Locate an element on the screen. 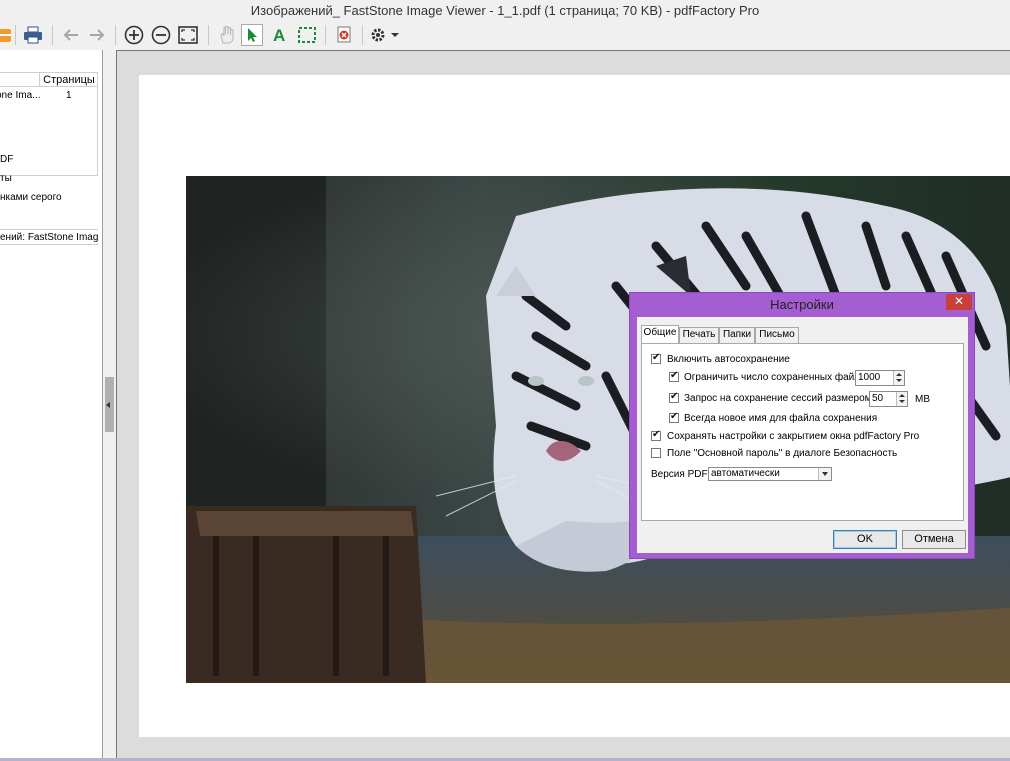  marquee-tool-icon is located at coordinates (307, 35).